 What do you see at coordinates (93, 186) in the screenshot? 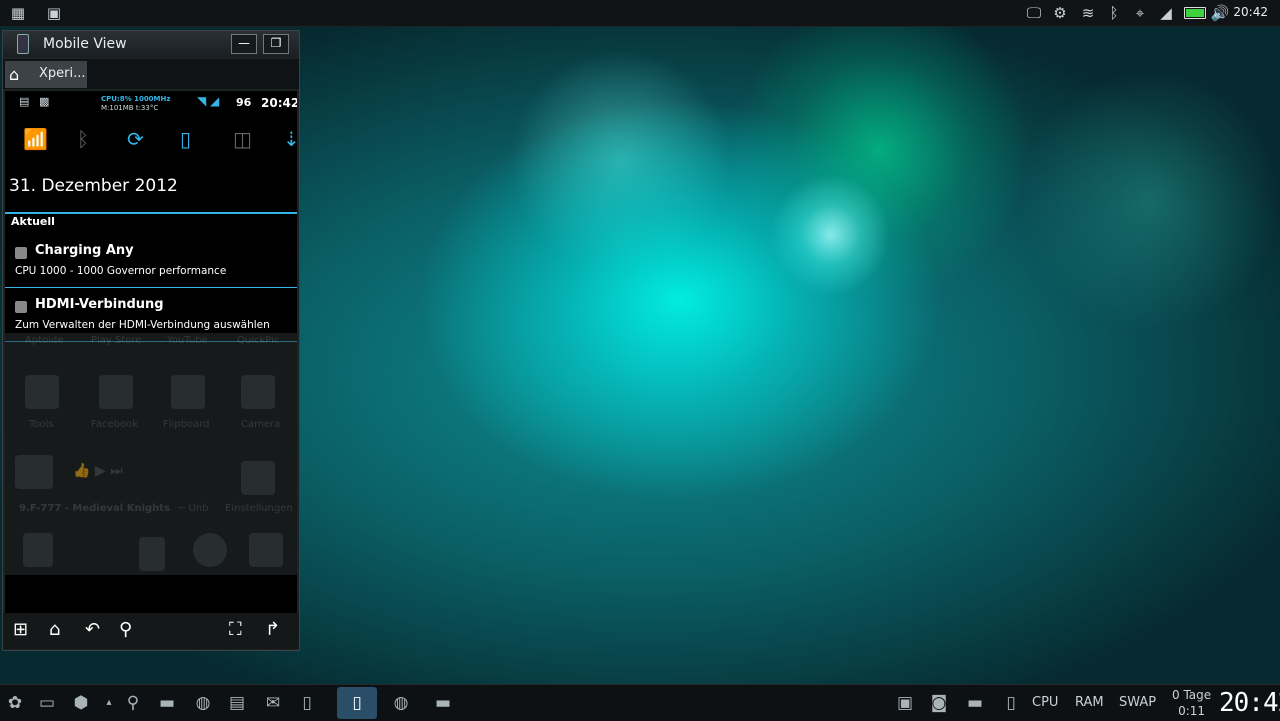
I see `notification-date: 31. Dezember 2012` at bounding box center [93, 186].